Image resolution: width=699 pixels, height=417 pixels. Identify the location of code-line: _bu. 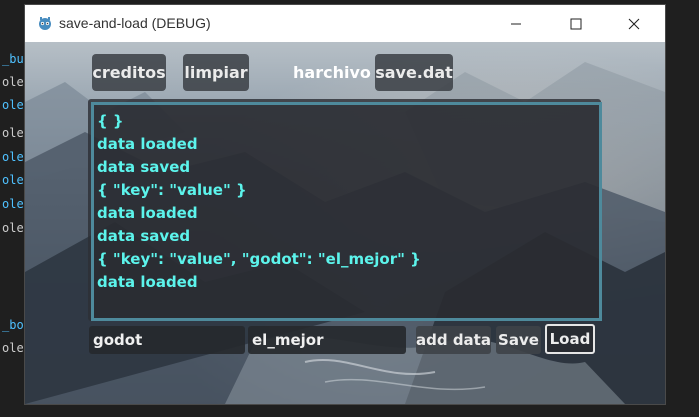
(13, 59).